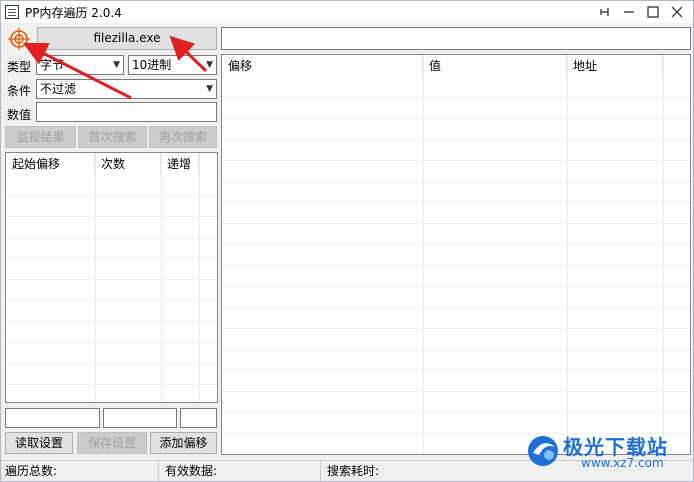  What do you see at coordinates (495, 66) in the screenshot?
I see `column-header-value: 值` at bounding box center [495, 66].